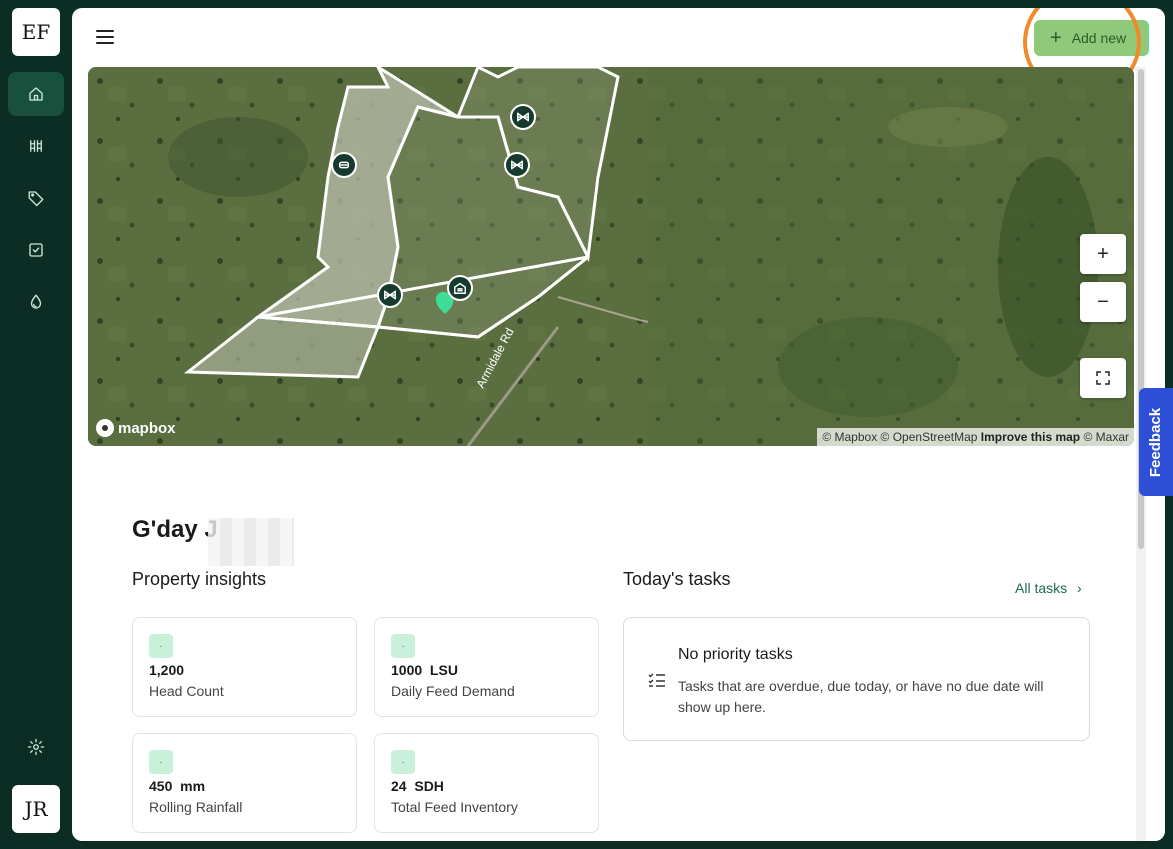 The height and width of the screenshot is (849, 1173). What do you see at coordinates (36, 424) in the screenshot?
I see `sidebar: EF JR` at bounding box center [36, 424].